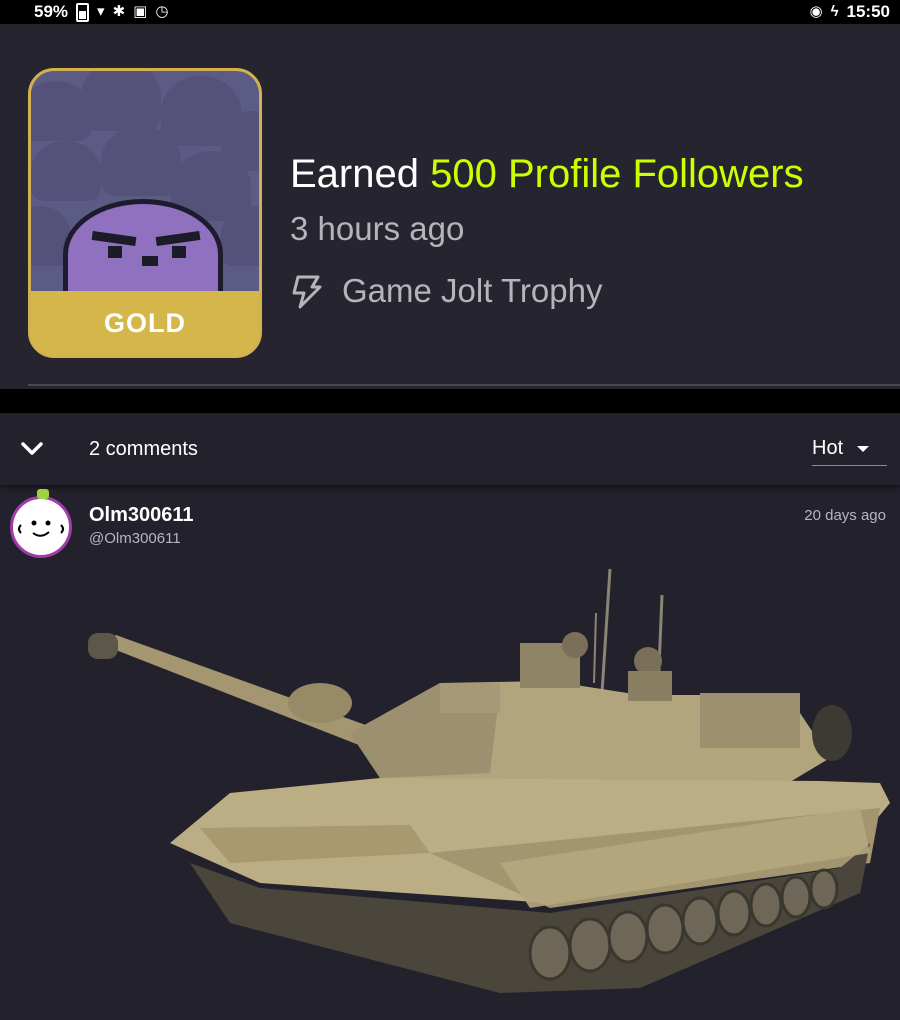 The image size is (900, 1020). Describe the element at coordinates (849, 465) in the screenshot. I see `sort-underline` at that location.